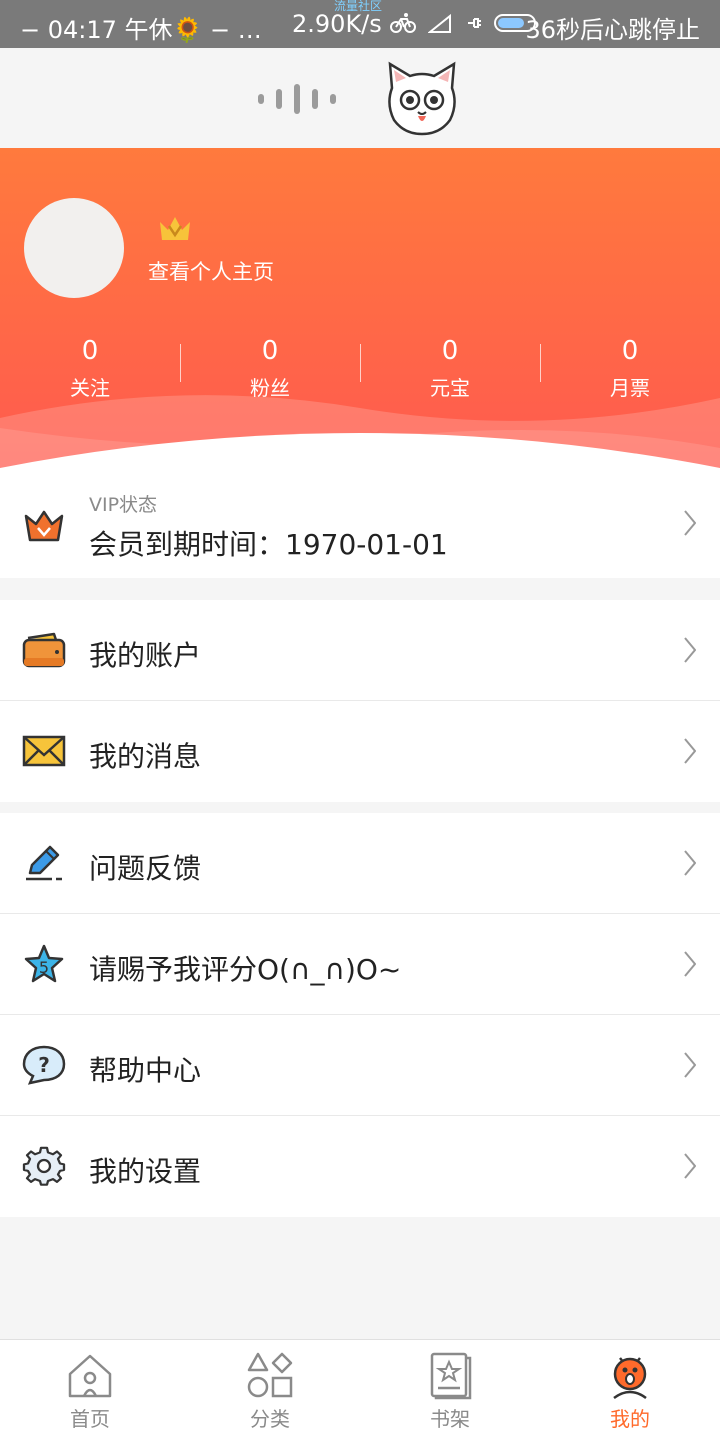  Describe the element at coordinates (145, 756) in the screenshot. I see `menu-item-label: 我的消息` at that location.